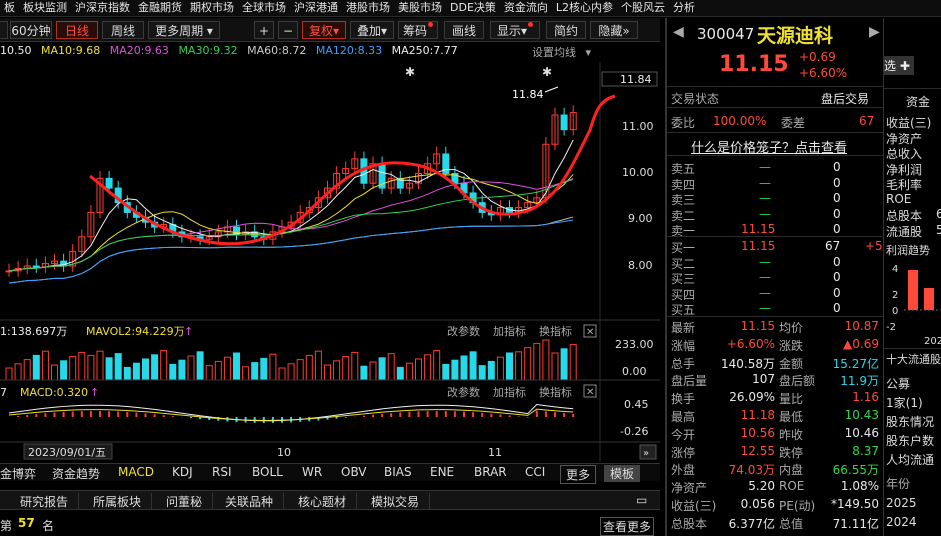 Image resolution: width=941 pixels, height=536 pixels. What do you see at coordinates (222, 472) in the screenshot?
I see `tab-indicator: RSI` at bounding box center [222, 472].